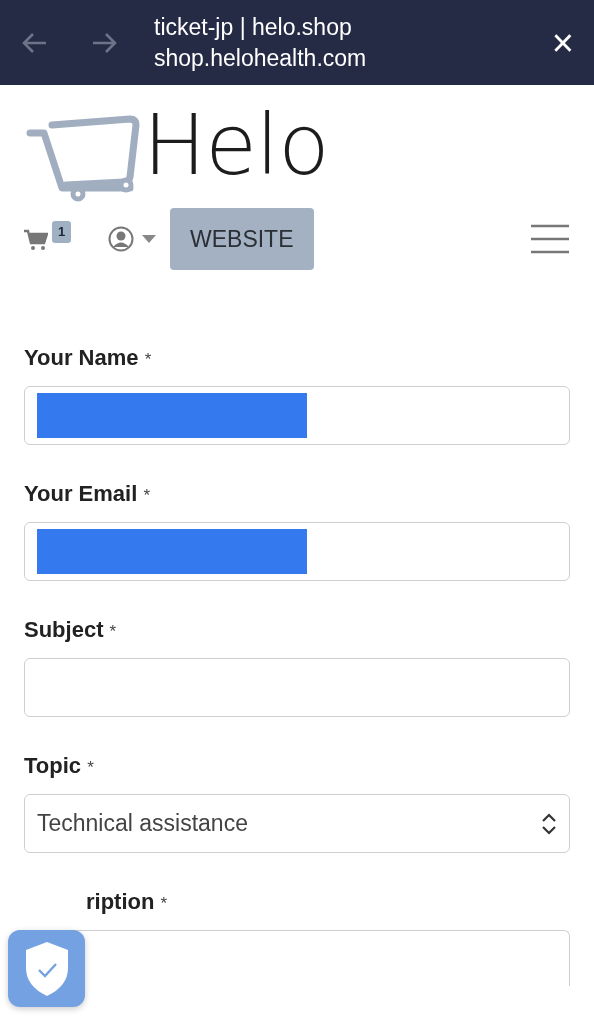  Describe the element at coordinates (549, 823) in the screenshot. I see `updown-icon` at that location.